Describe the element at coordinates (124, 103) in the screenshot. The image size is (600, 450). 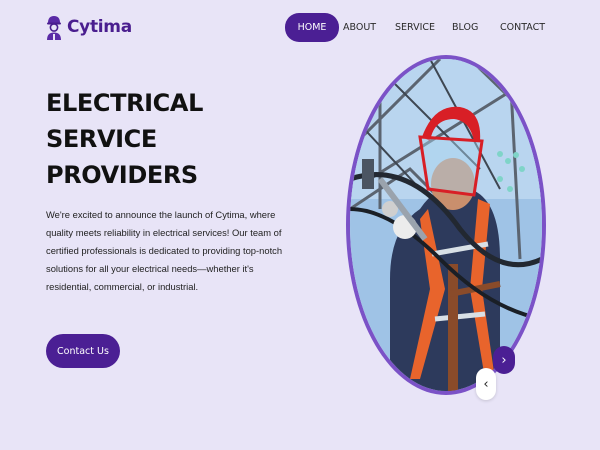
I see `hero-title-line-1: ELECTRICAL` at that location.